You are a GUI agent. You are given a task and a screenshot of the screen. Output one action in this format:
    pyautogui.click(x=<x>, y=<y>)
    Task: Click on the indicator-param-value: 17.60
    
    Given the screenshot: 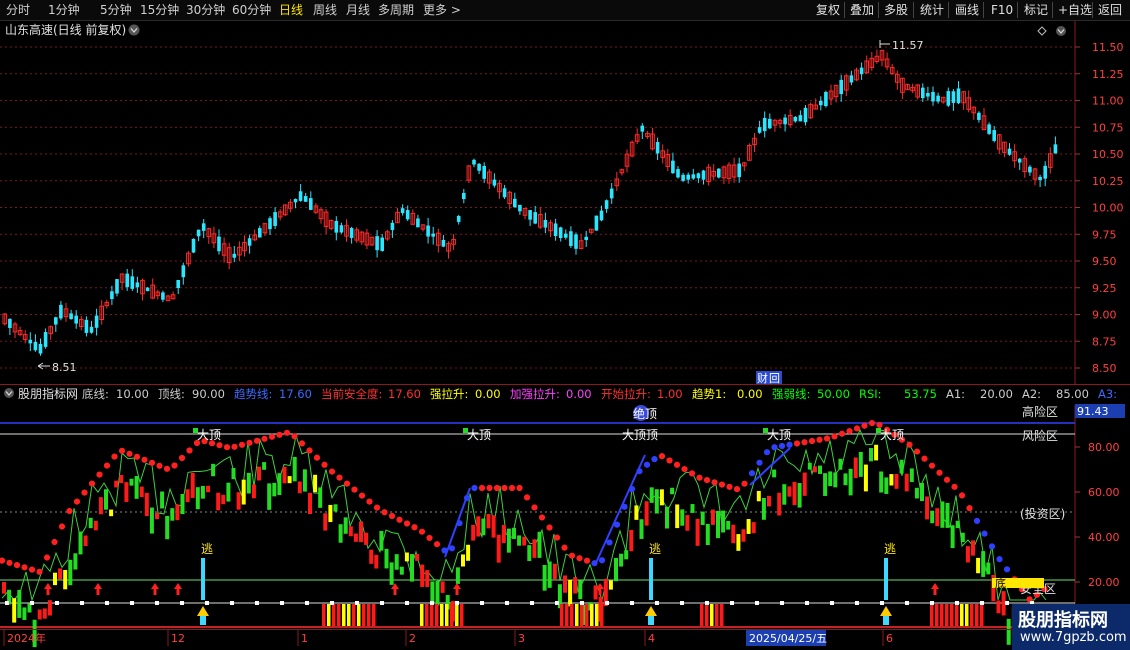 What is the action you would take?
    pyautogui.click(x=404, y=394)
    